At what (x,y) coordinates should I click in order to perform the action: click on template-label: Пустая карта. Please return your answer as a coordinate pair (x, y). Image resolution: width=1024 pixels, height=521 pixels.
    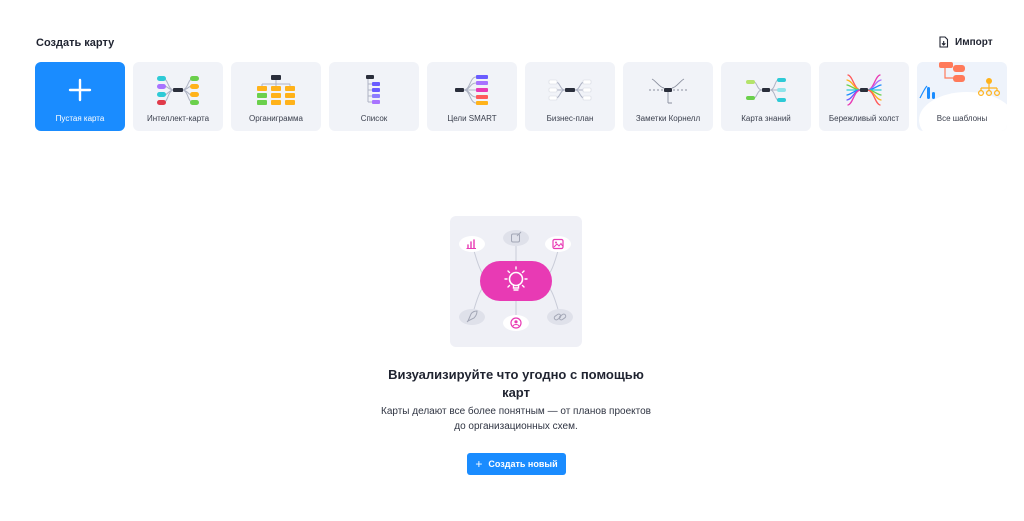
    Looking at the image, I should click on (80, 118).